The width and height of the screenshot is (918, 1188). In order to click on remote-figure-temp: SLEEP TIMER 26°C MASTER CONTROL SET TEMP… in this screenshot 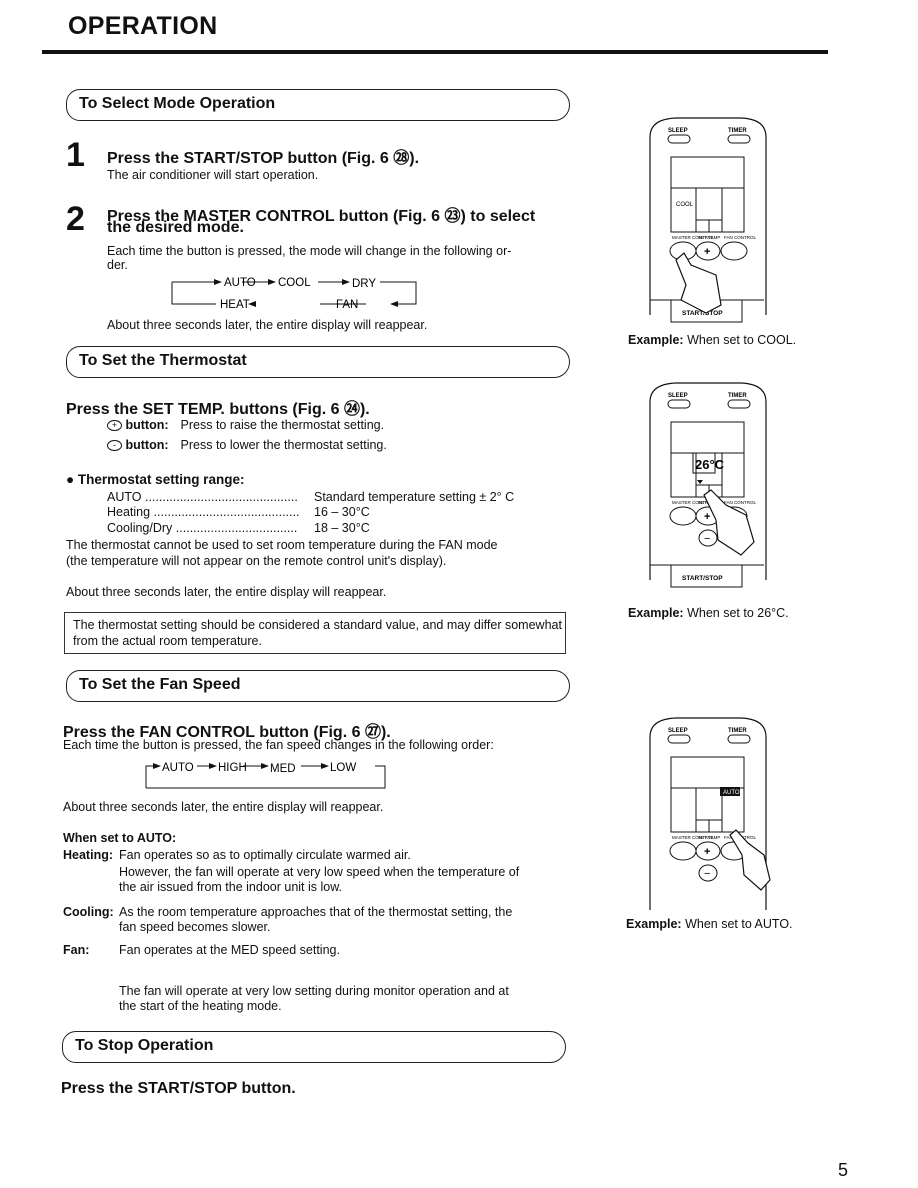, I will do `click(708, 485)`.